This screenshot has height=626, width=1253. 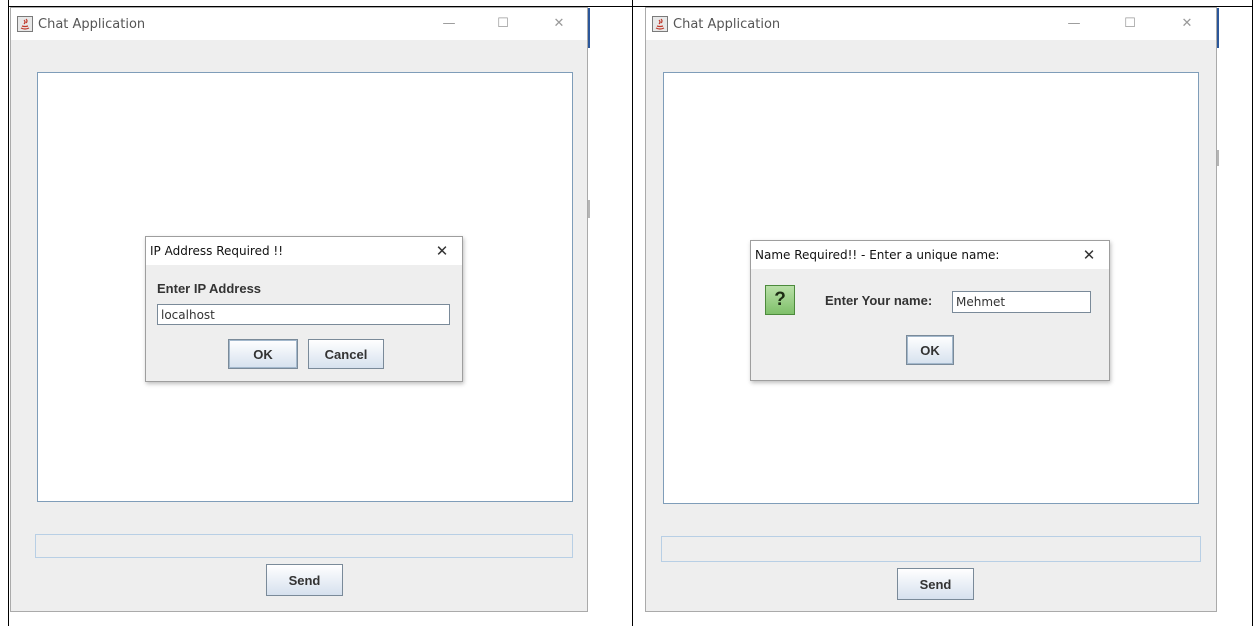 I want to click on cell-border-left, so click(x=8, y=313).